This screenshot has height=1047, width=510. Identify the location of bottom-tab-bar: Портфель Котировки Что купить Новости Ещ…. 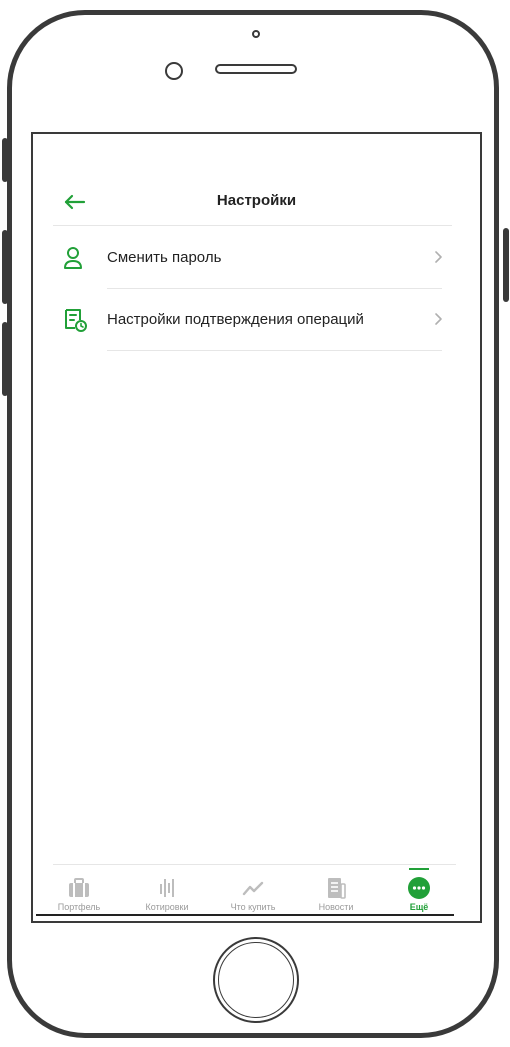
(256, 892).